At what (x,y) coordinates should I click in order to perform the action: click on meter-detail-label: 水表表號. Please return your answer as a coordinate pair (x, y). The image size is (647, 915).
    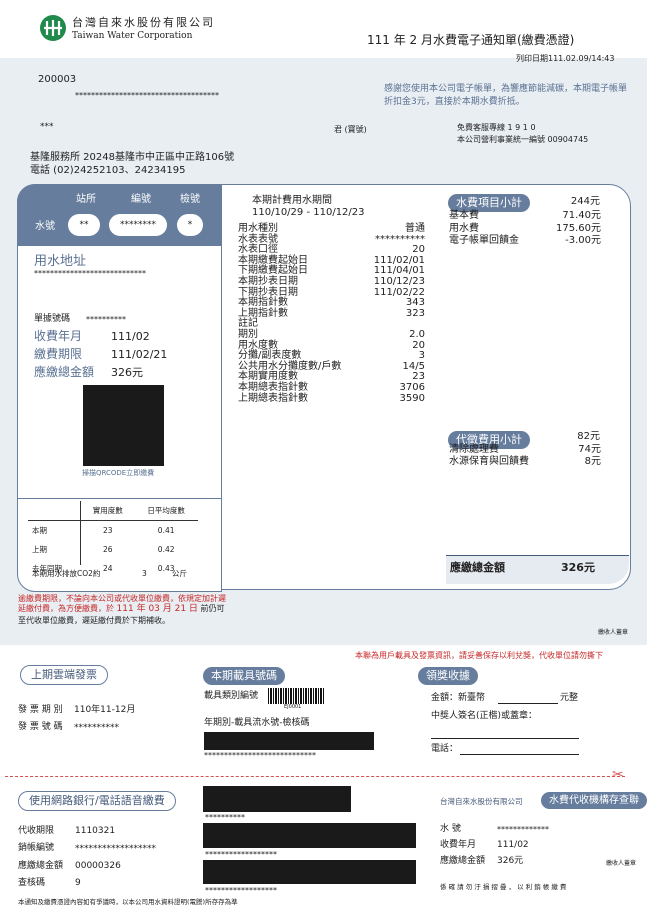
    Looking at the image, I should click on (258, 239).